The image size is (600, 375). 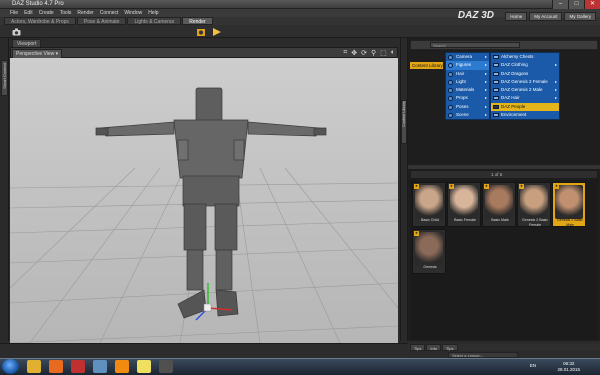 I want to click on home-button: Home, so click(x=516, y=16).